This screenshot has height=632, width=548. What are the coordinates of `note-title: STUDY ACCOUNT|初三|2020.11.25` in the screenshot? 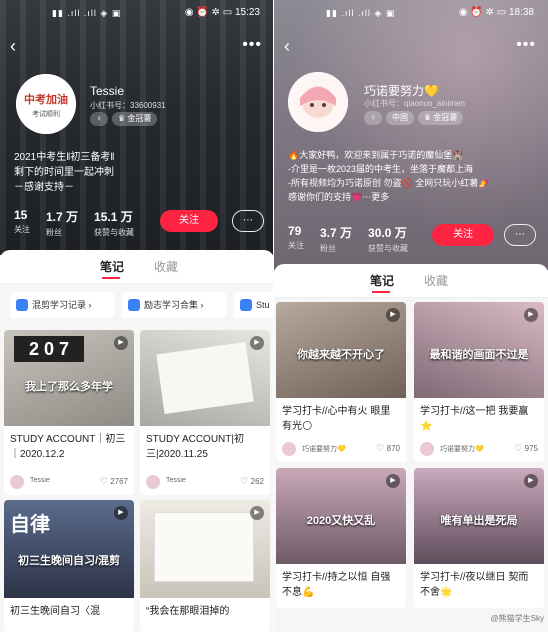 It's located at (195, 447).